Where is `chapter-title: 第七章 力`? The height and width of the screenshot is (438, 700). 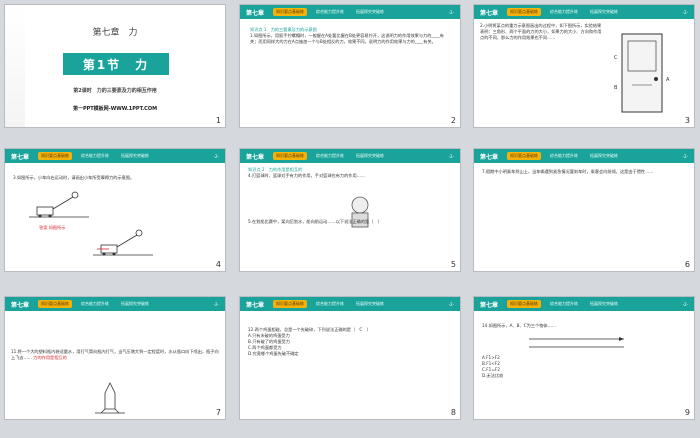 chapter-title: 第七章 力 is located at coordinates (115, 33).